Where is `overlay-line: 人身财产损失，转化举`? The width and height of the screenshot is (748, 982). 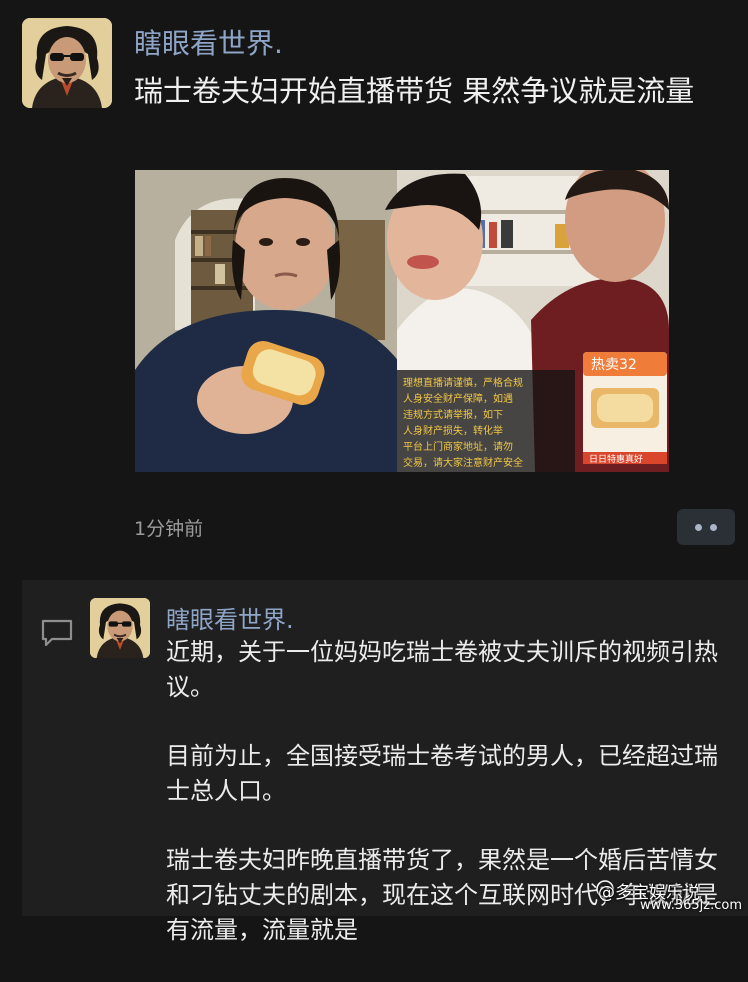
overlay-line: 人身财产损失，转化举 is located at coordinates (453, 430).